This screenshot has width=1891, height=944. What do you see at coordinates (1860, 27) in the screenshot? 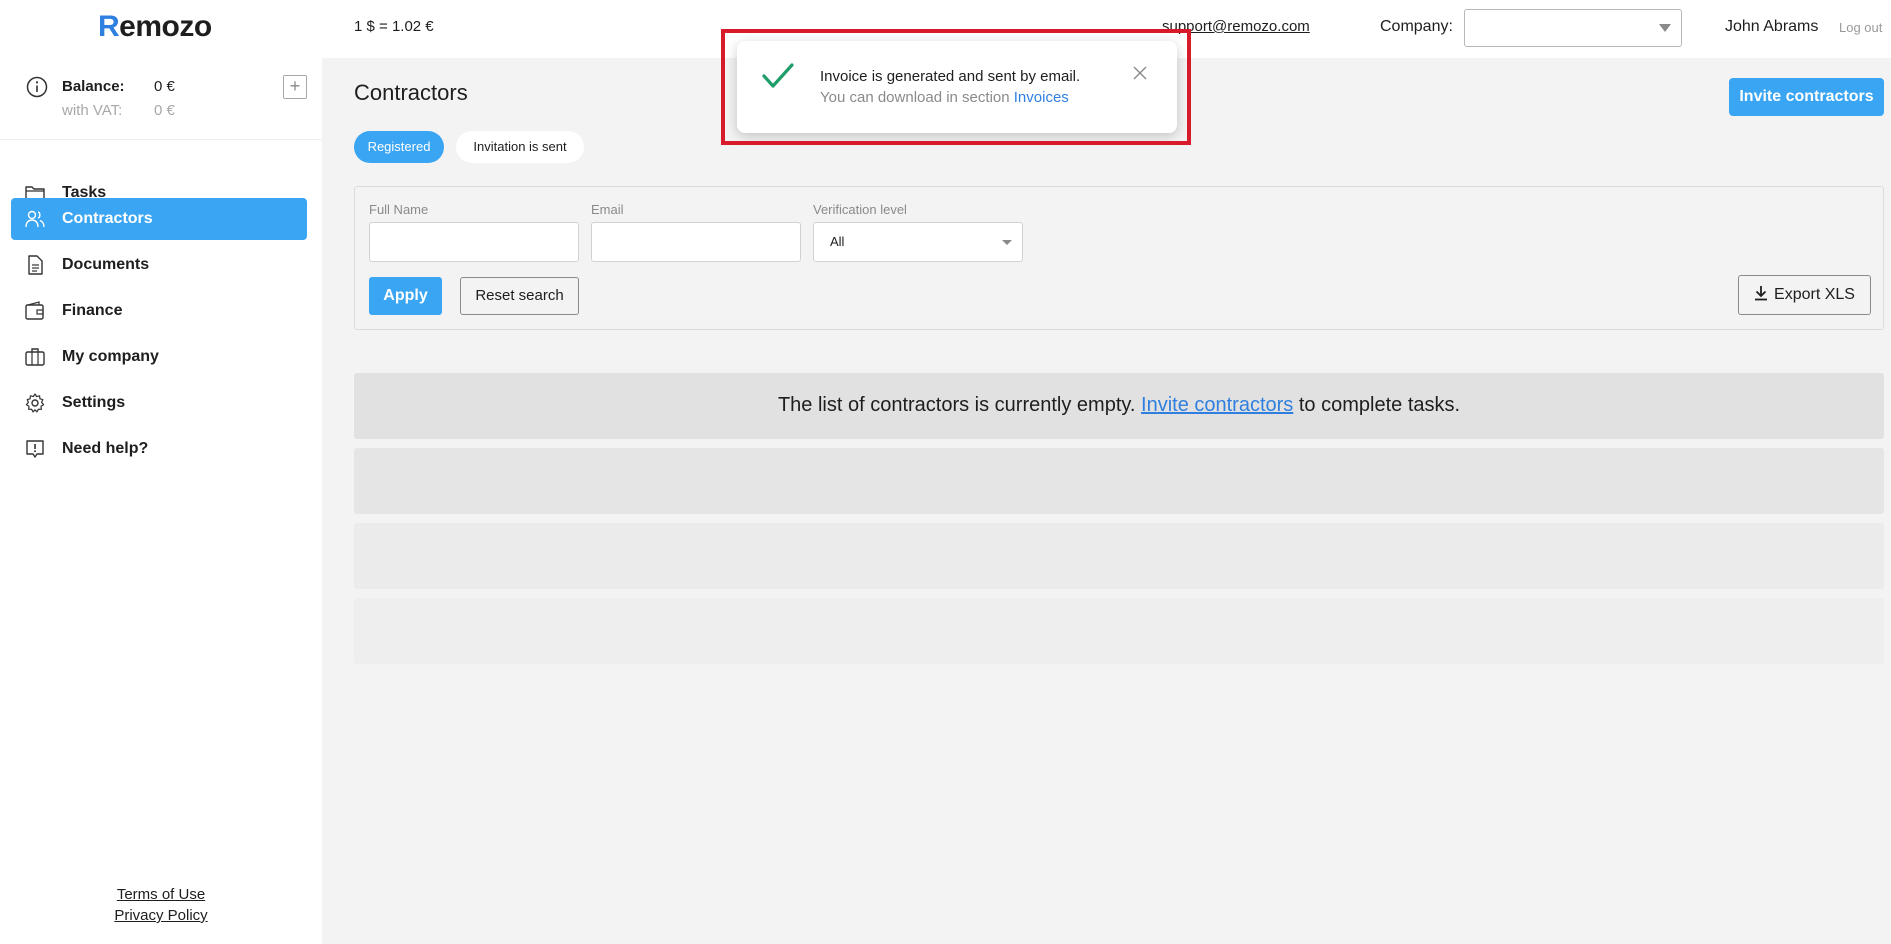
I see `logout-link: Log out` at bounding box center [1860, 27].